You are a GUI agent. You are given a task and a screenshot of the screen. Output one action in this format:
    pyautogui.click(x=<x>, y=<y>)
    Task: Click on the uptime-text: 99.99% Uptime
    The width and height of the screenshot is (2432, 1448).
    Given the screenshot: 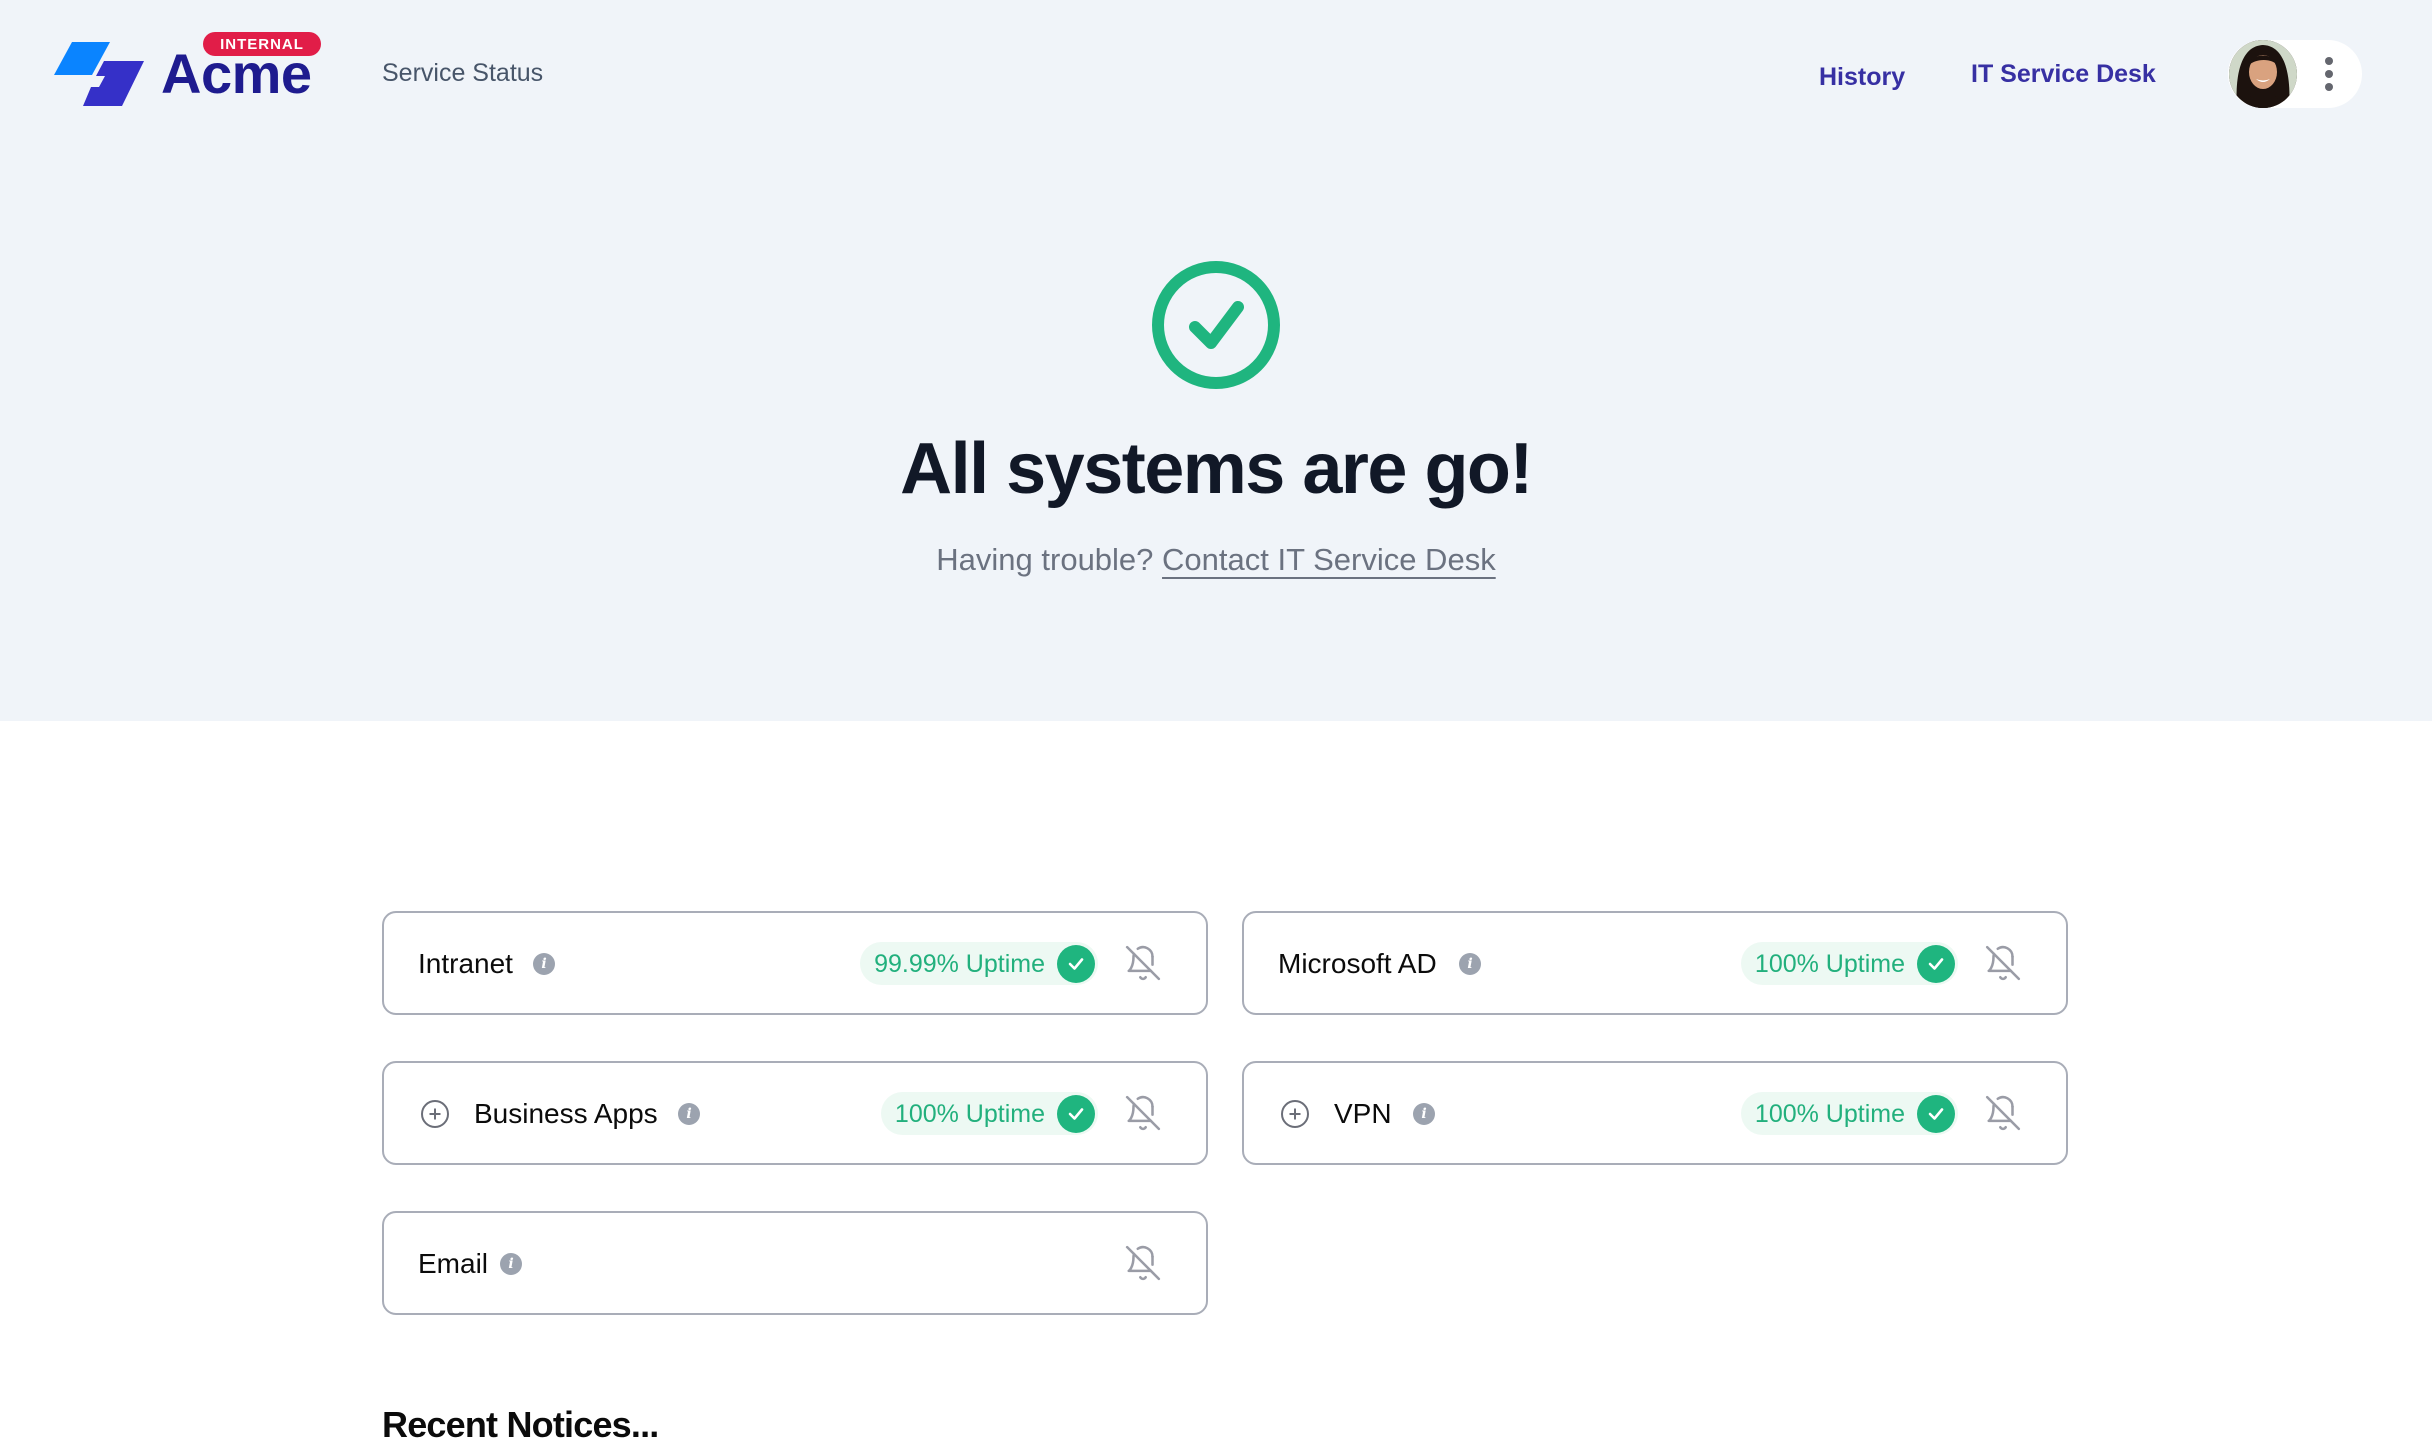 What is the action you would take?
    pyautogui.click(x=959, y=963)
    